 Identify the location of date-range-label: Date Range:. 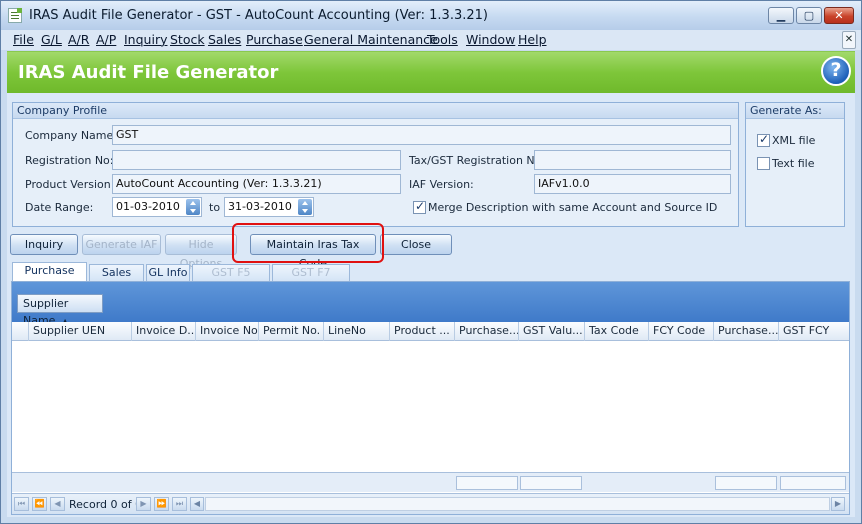
(59, 207).